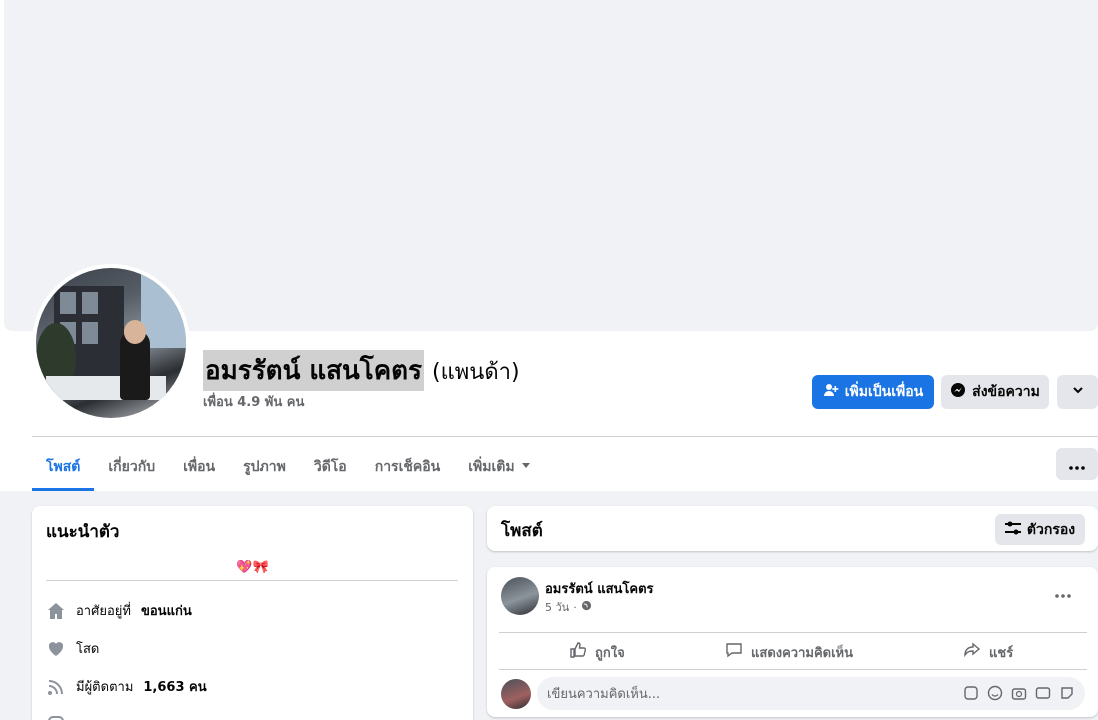  Describe the element at coordinates (972, 652) in the screenshot. I see `share-icon` at that location.